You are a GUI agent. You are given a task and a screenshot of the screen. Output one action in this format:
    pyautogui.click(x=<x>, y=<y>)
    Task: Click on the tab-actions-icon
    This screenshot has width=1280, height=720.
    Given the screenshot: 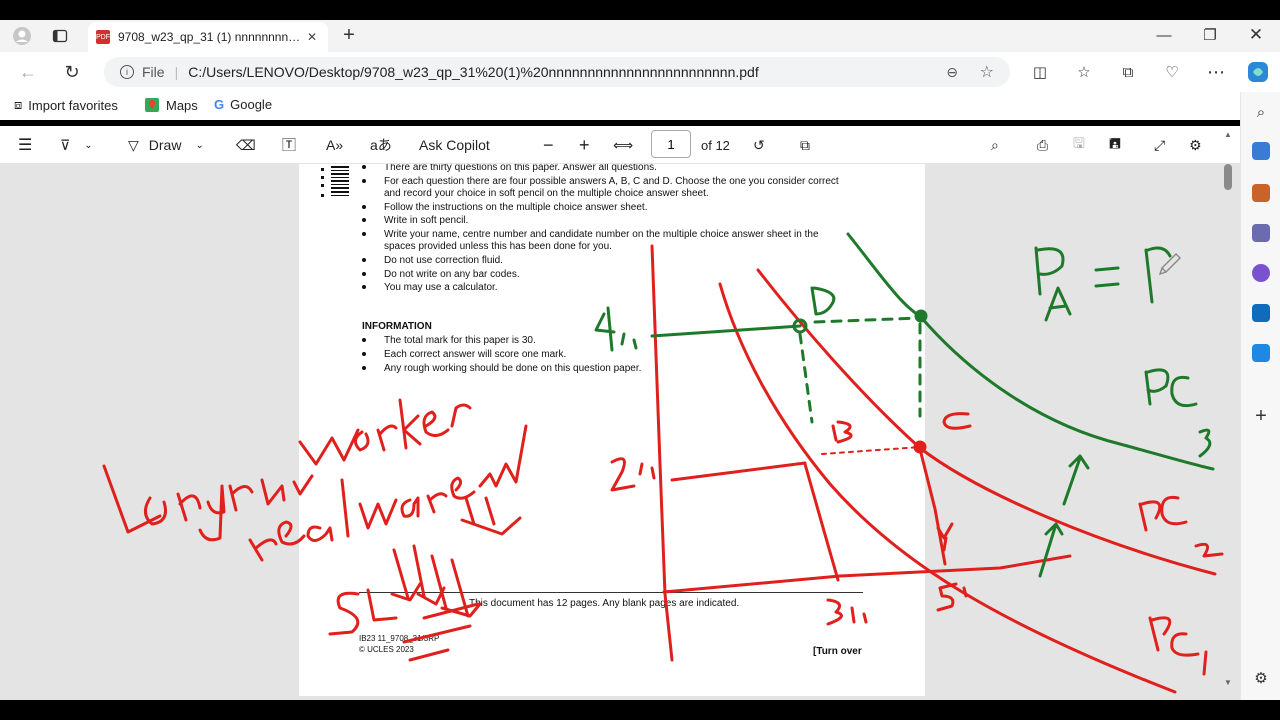 What is the action you would take?
    pyautogui.click(x=60, y=36)
    